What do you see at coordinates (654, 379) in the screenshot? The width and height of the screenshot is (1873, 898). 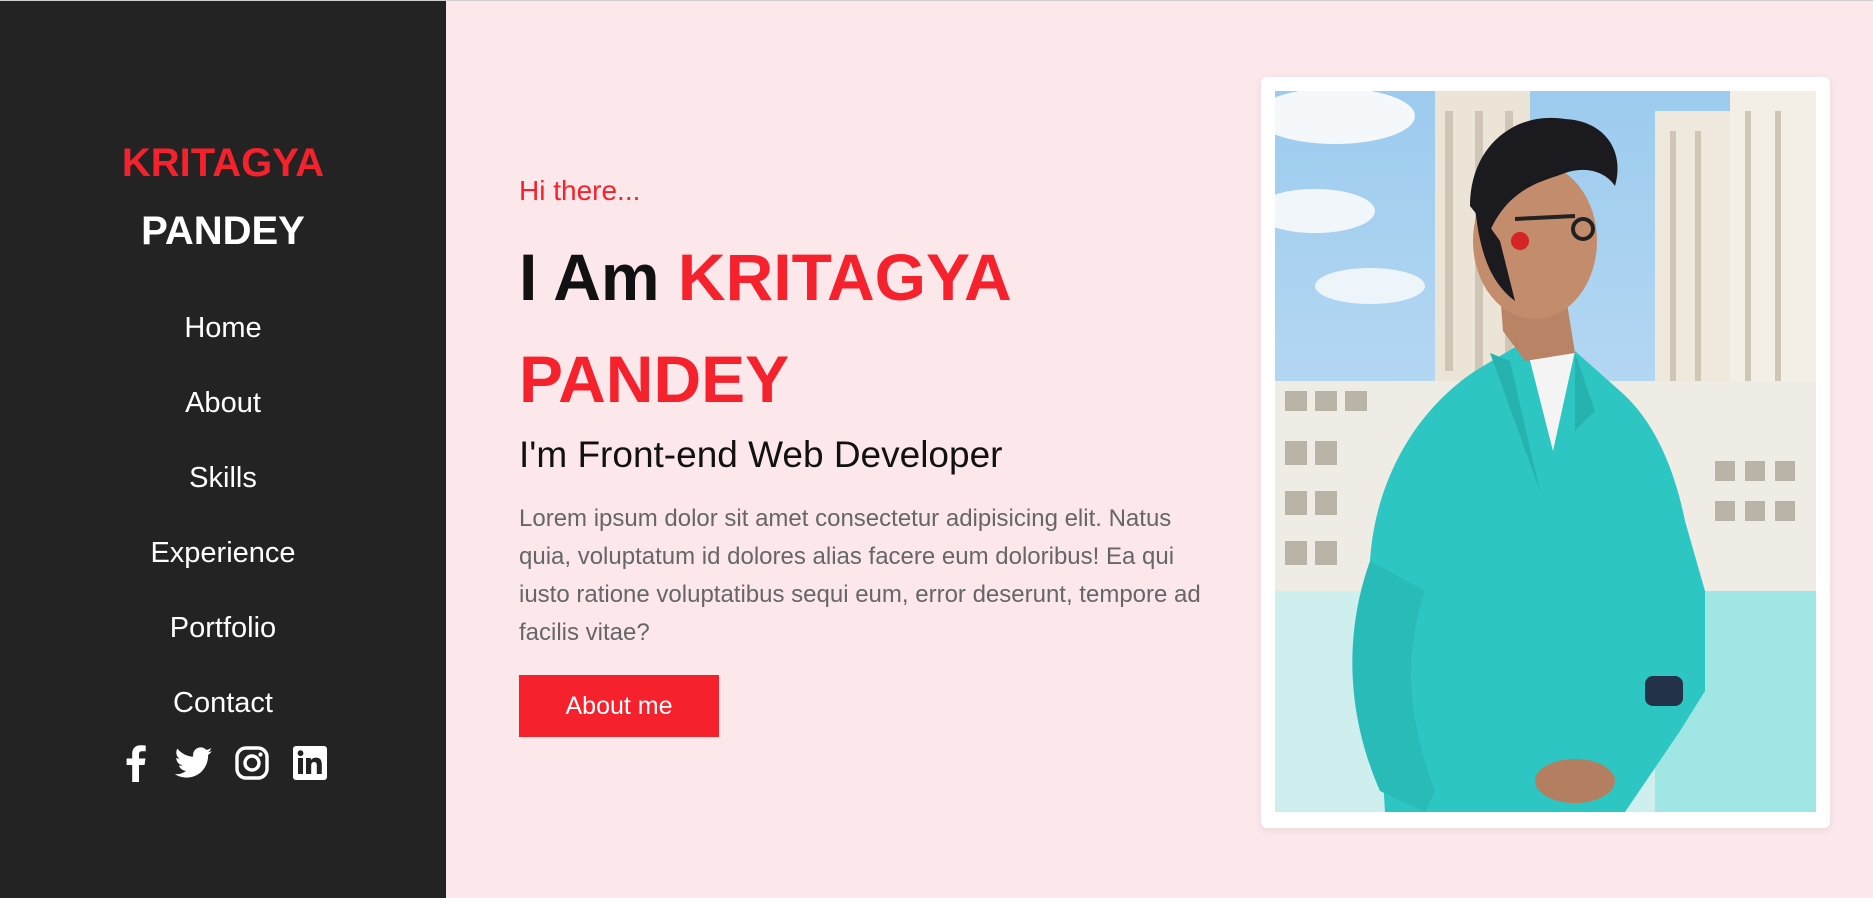 I see `hero-title-last-name: PANDEY` at bounding box center [654, 379].